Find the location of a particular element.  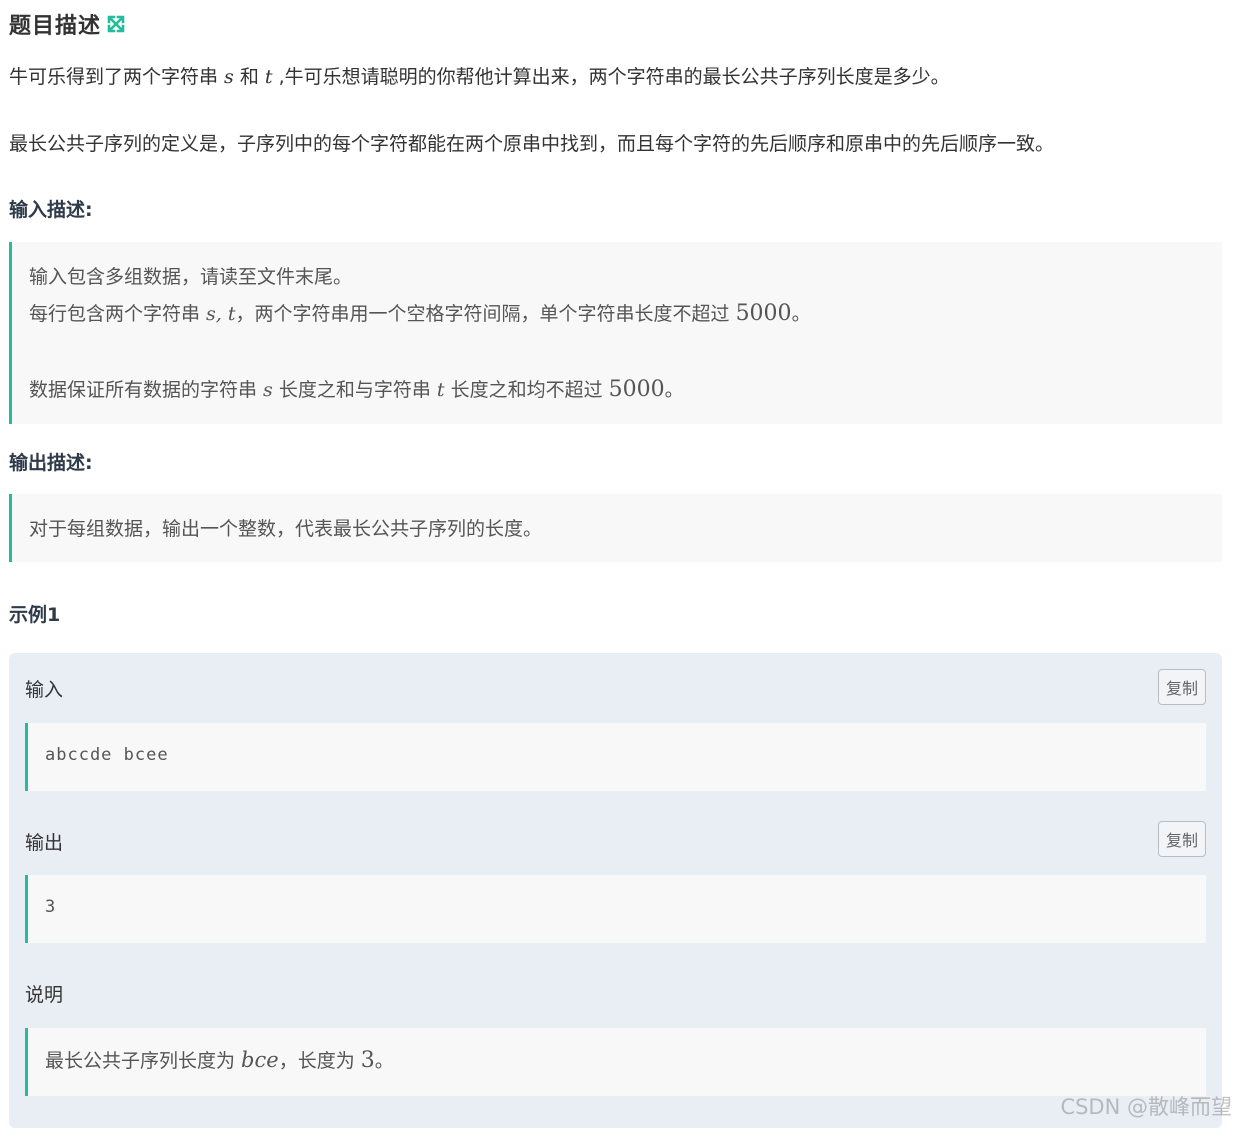

example-input-value: abccde bcee is located at coordinates (107, 755).